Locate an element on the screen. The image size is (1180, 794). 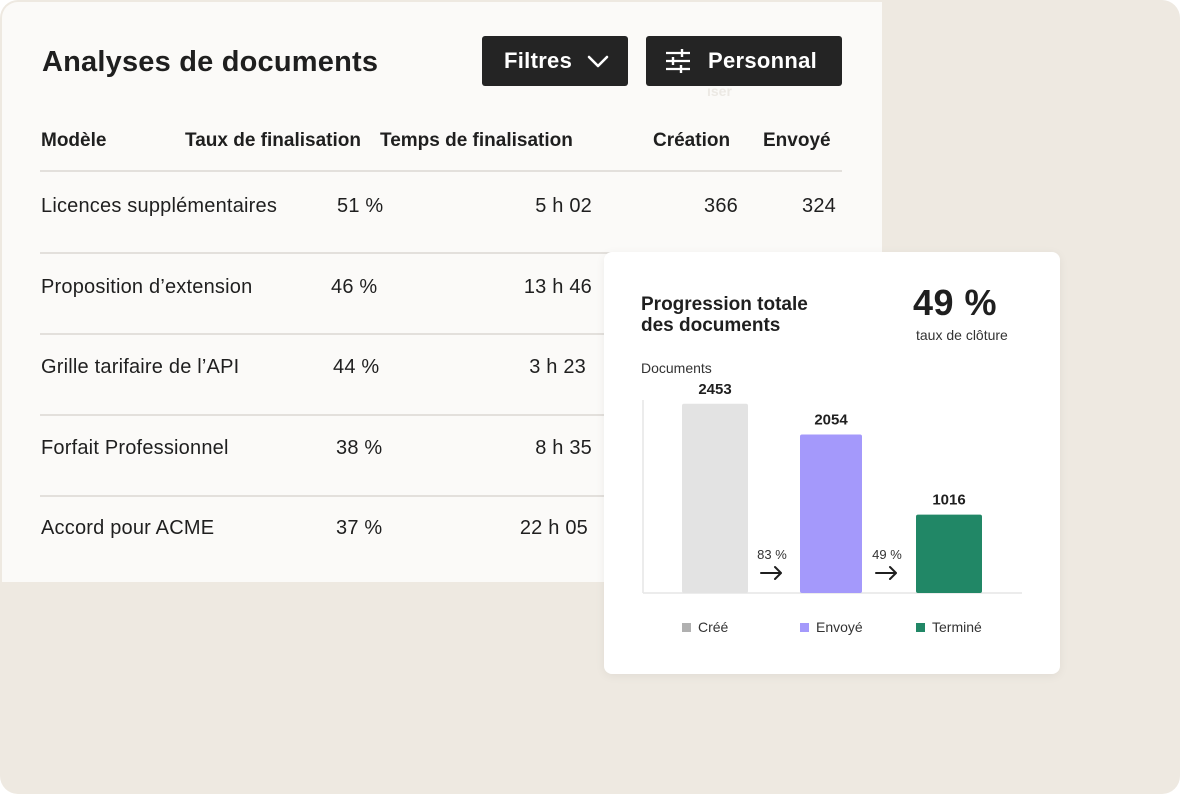
cell-rate: 37 % is located at coordinates (359, 528).